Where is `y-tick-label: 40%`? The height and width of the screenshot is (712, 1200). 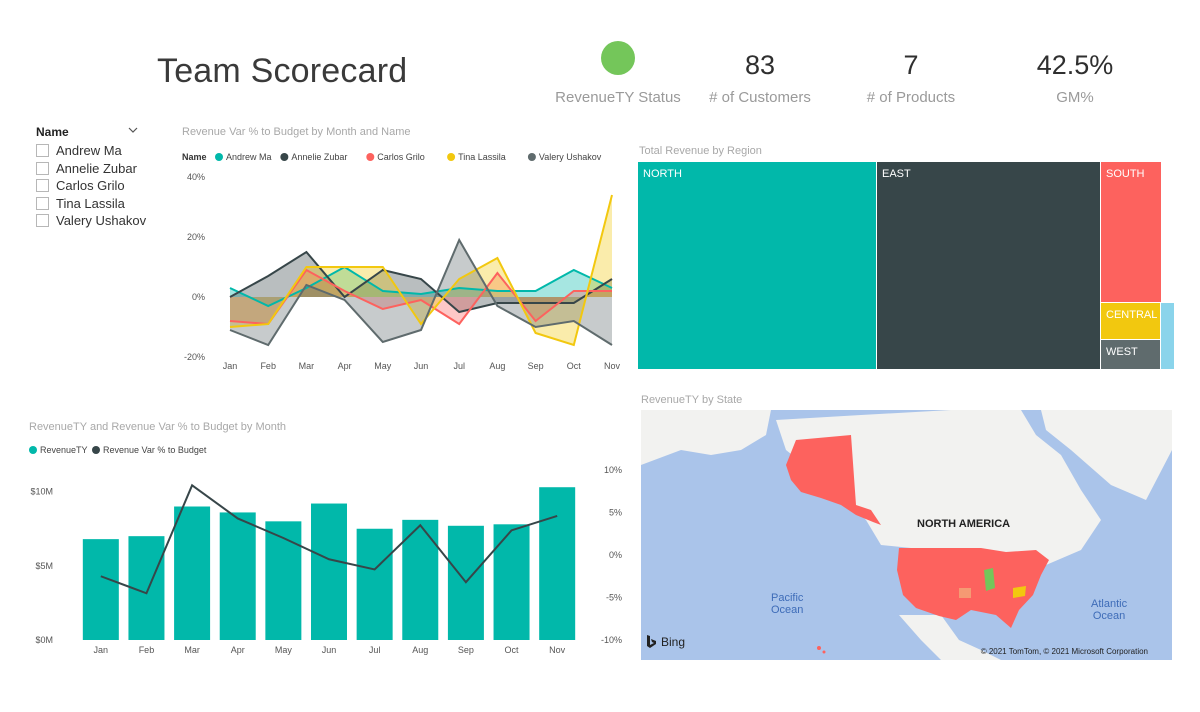 y-tick-label: 40% is located at coordinates (196, 177).